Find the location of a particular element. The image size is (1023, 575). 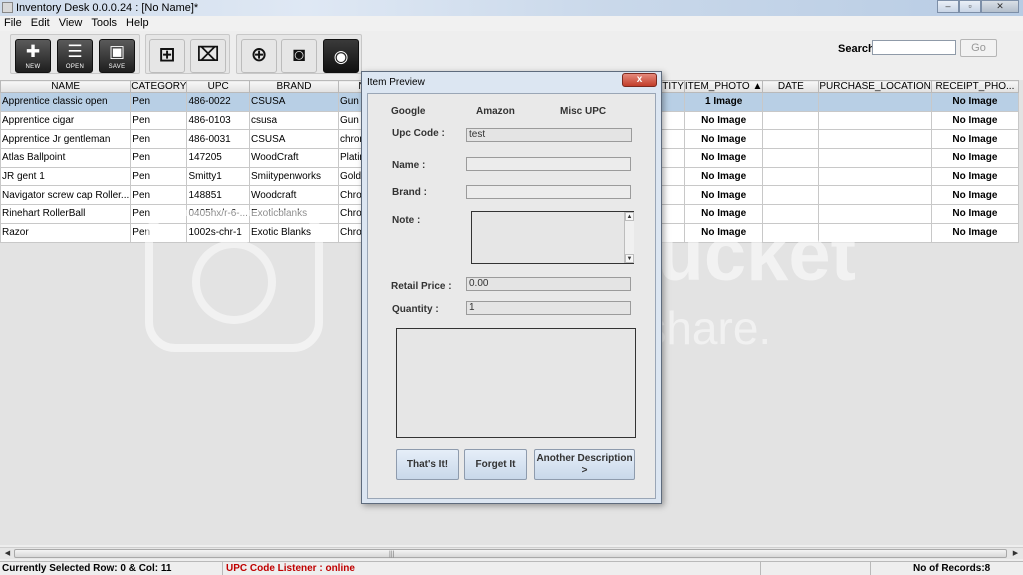

another-description-button: Another Description > is located at coordinates (584, 464).